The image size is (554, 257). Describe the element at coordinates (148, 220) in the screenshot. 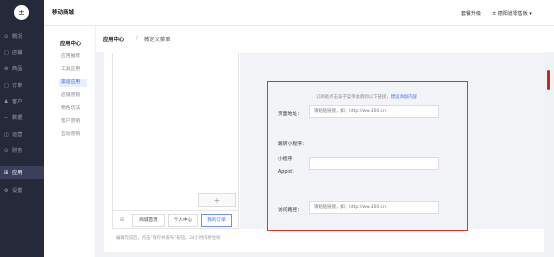

I see `tab-mall-home: 商城首页` at that location.